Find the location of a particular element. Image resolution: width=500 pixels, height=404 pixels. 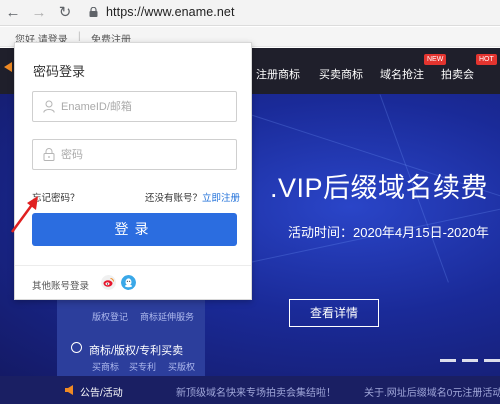

notice-bar: 公告/活动 新顶级域名快来专场拍卖会集结啦！ 关于.网址后缀域名0元注册活动 is located at coordinates (250, 390).